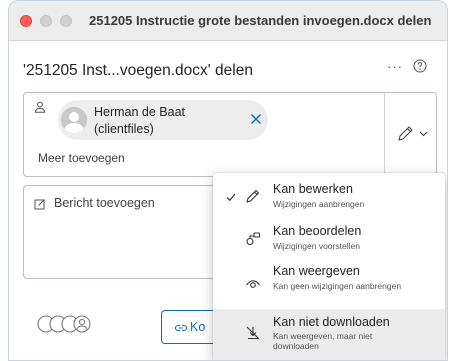 The image size is (456, 361). Describe the element at coordinates (313, 189) in the screenshot. I see `menu-item-title: Kan bewerken` at that location.